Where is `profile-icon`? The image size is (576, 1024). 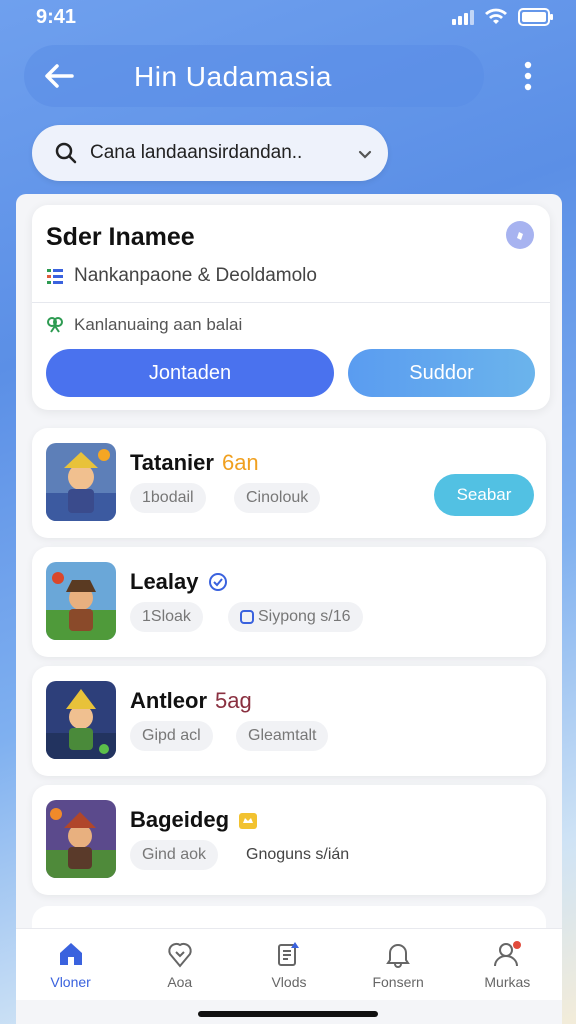 profile-icon is located at coordinates (508, 953).